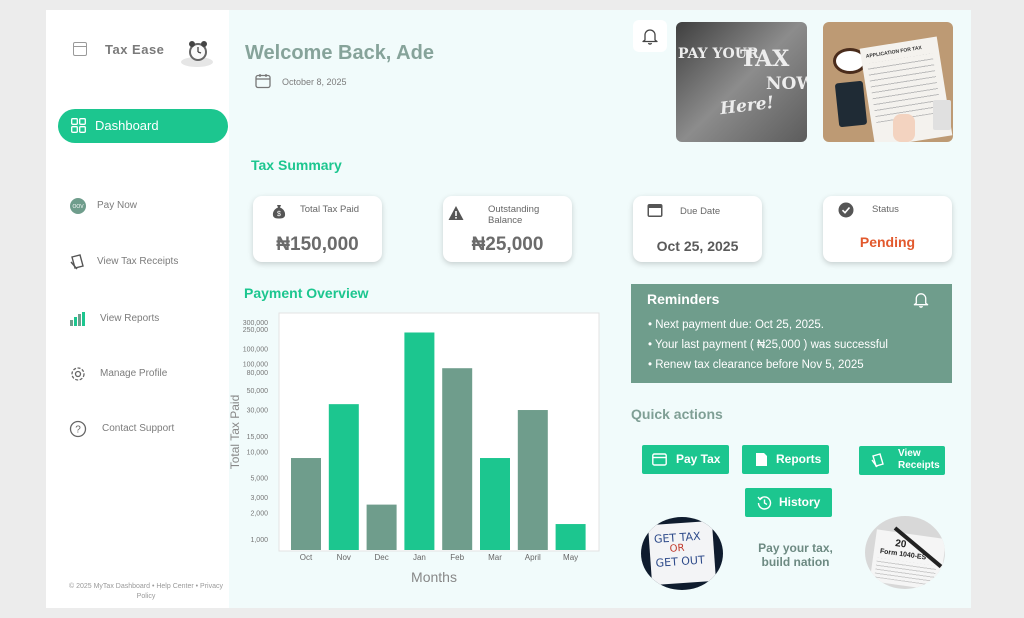  What do you see at coordinates (904, 128) in the screenshot?
I see `hand` at bounding box center [904, 128].